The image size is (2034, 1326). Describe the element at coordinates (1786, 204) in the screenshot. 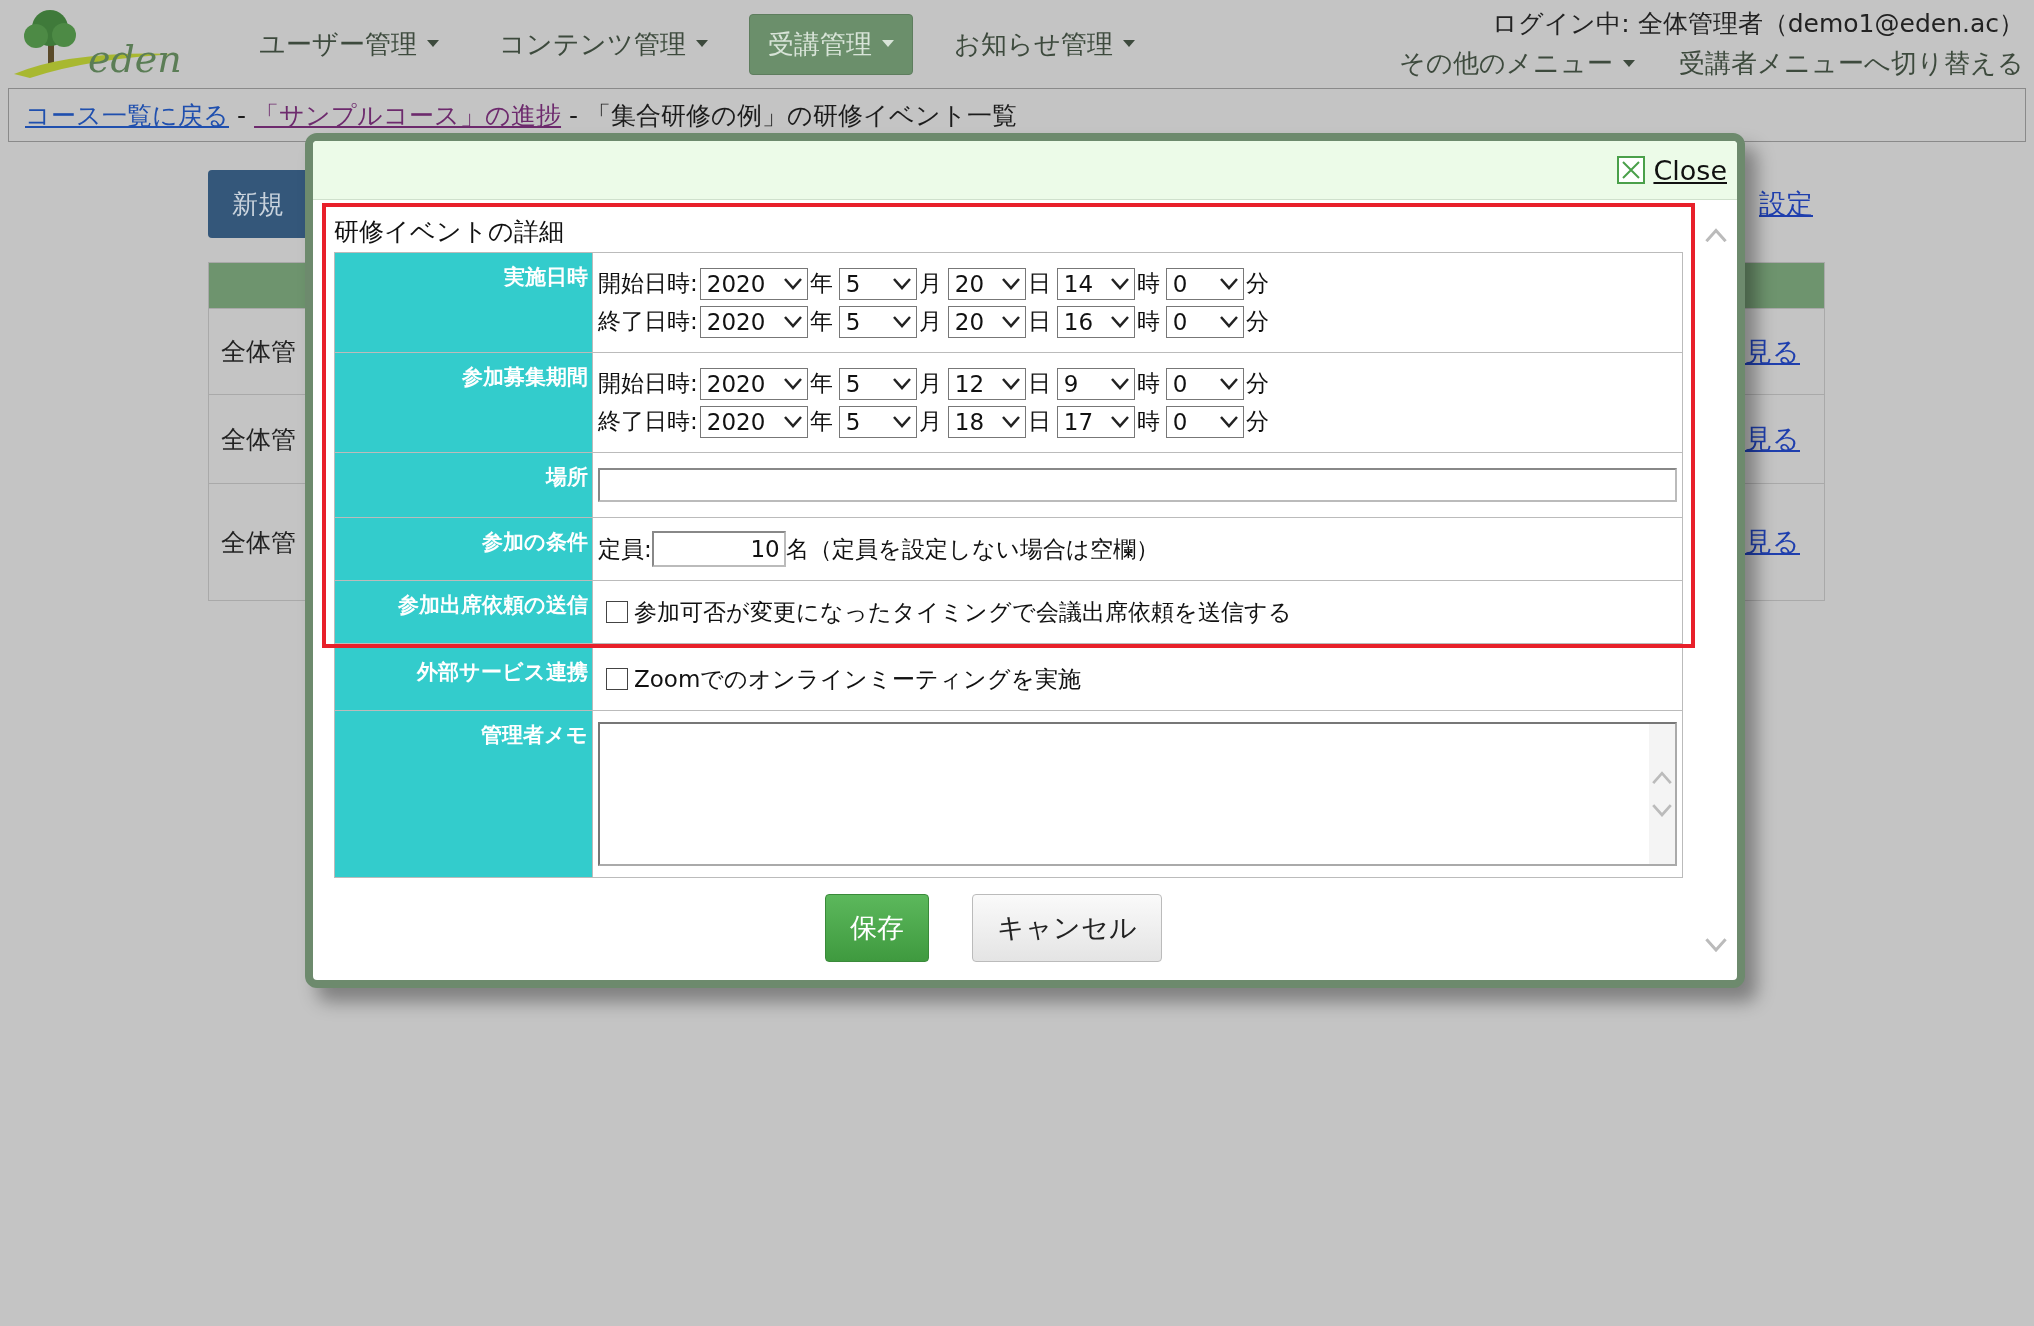

I see `settings-link: 設定` at that location.